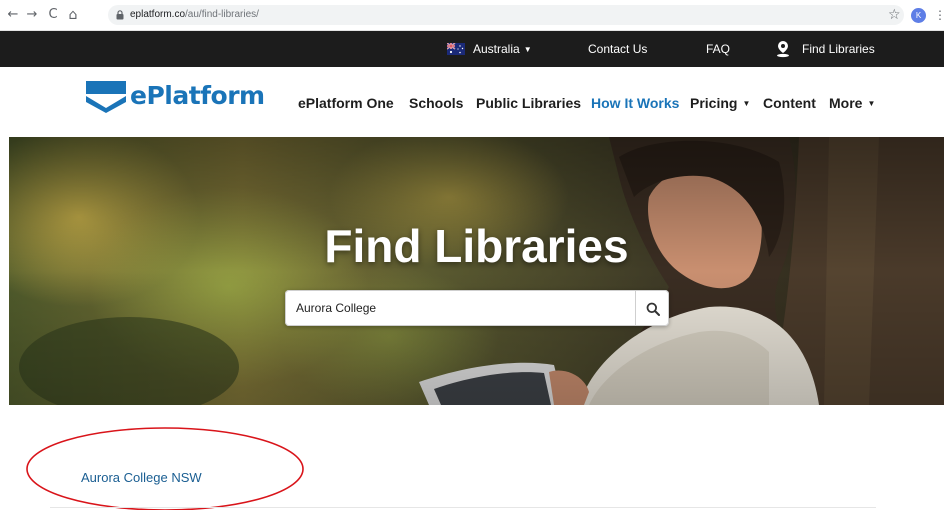  Describe the element at coordinates (789, 103) in the screenshot. I see `nav-content: Content` at that location.